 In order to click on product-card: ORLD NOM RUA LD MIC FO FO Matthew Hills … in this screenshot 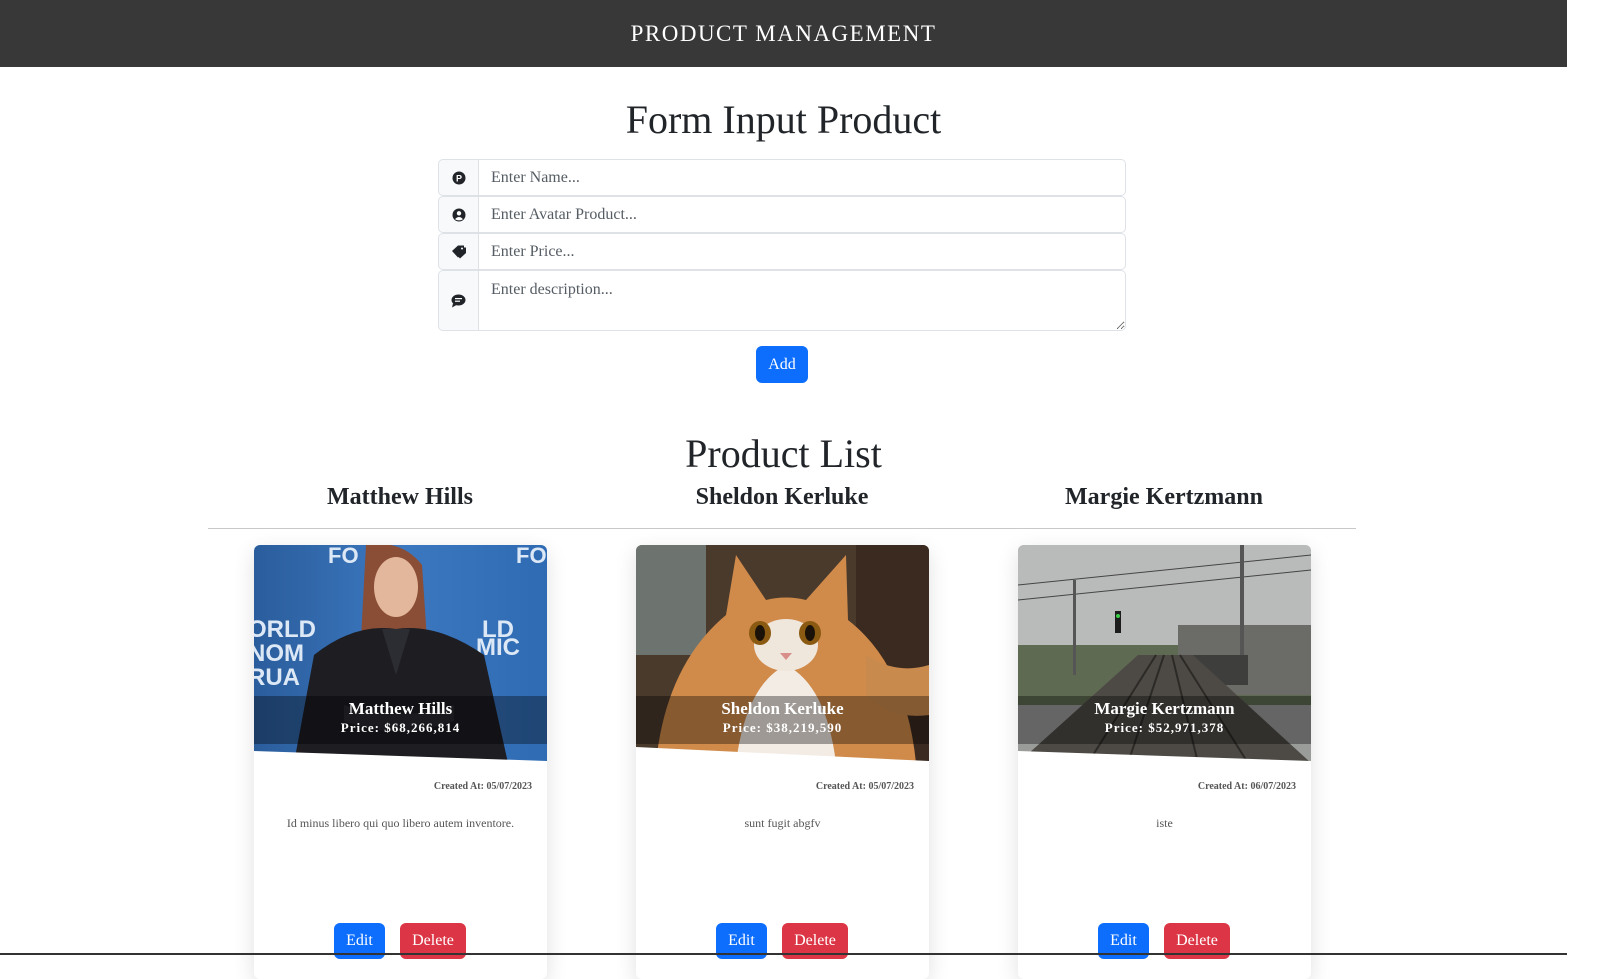, I will do `click(400, 762)`.